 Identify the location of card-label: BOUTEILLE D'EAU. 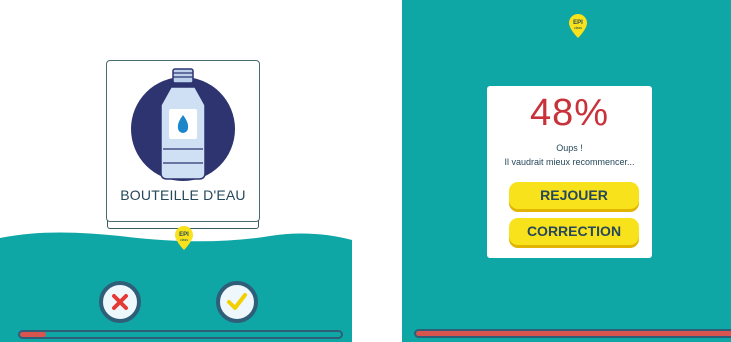
(183, 195).